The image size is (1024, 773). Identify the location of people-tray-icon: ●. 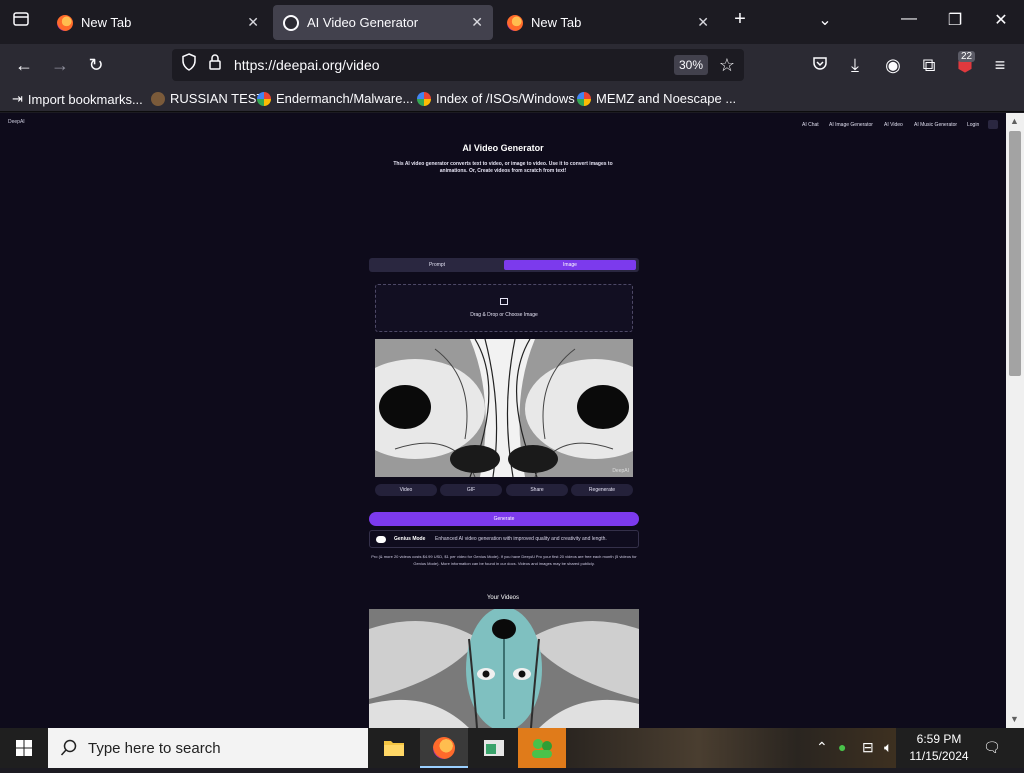
(842, 747).